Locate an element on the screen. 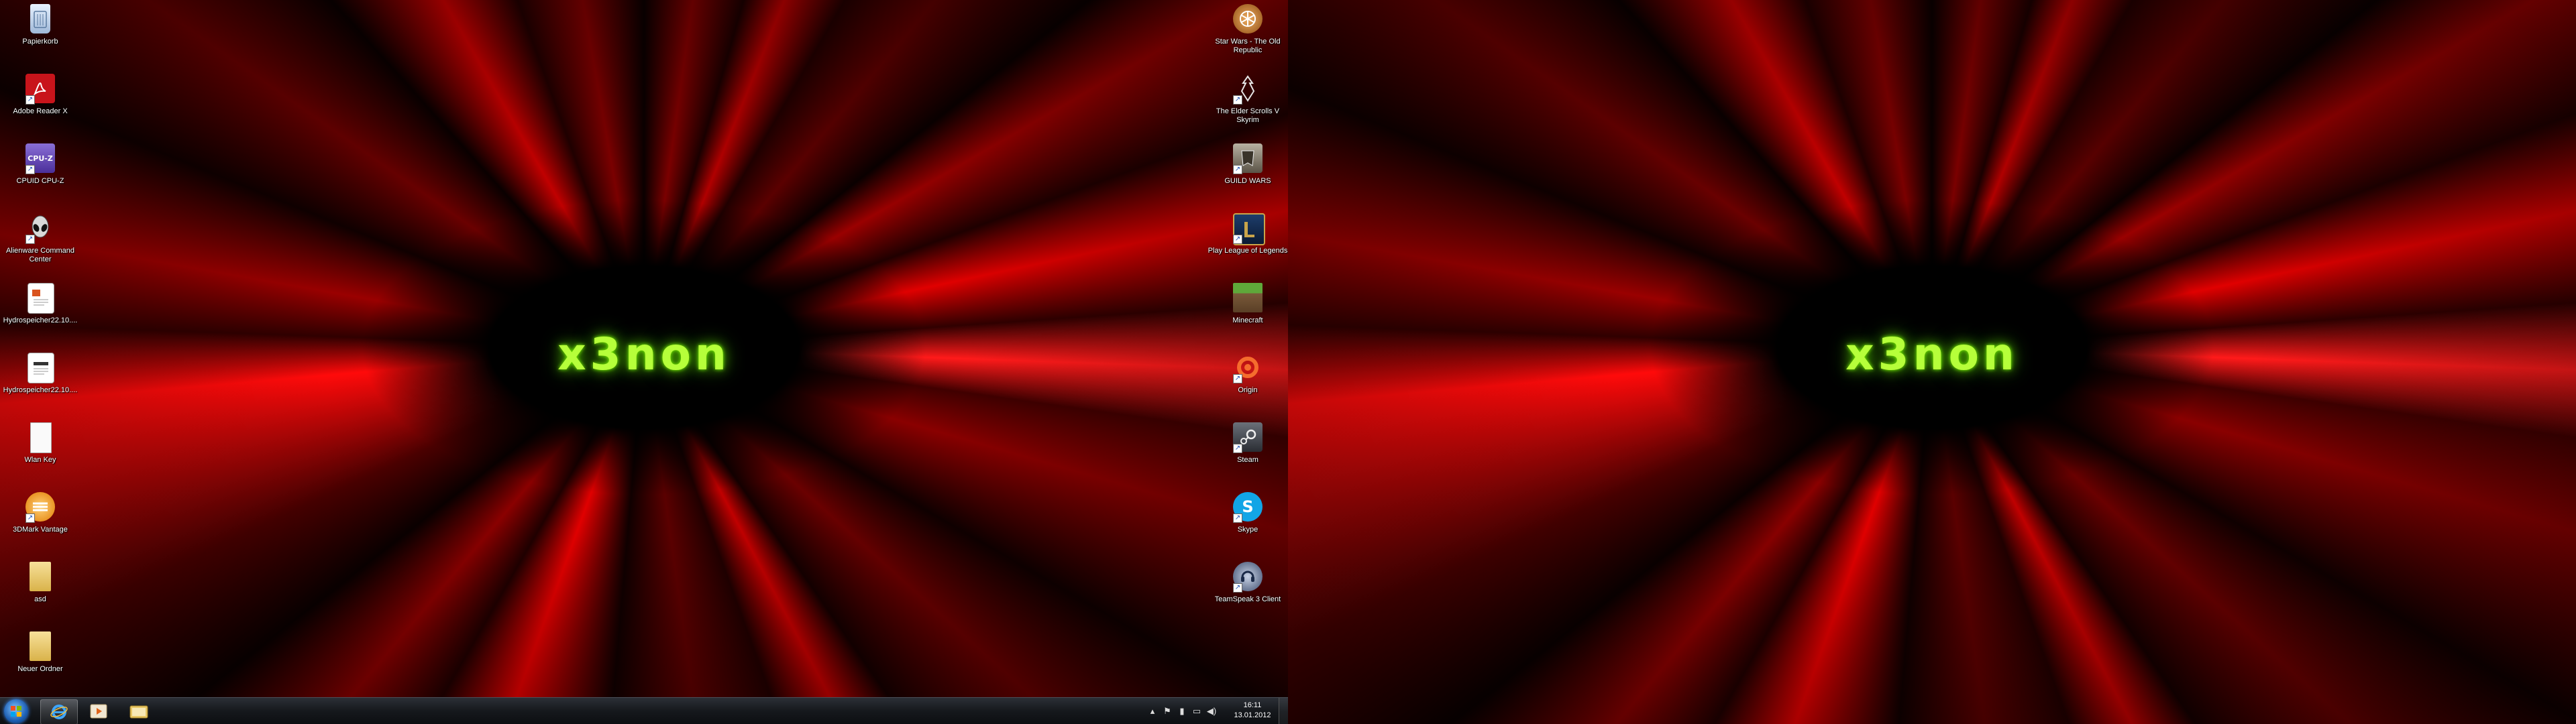 The height and width of the screenshot is (724, 2576). volume-icon: ◀) is located at coordinates (1211, 711).